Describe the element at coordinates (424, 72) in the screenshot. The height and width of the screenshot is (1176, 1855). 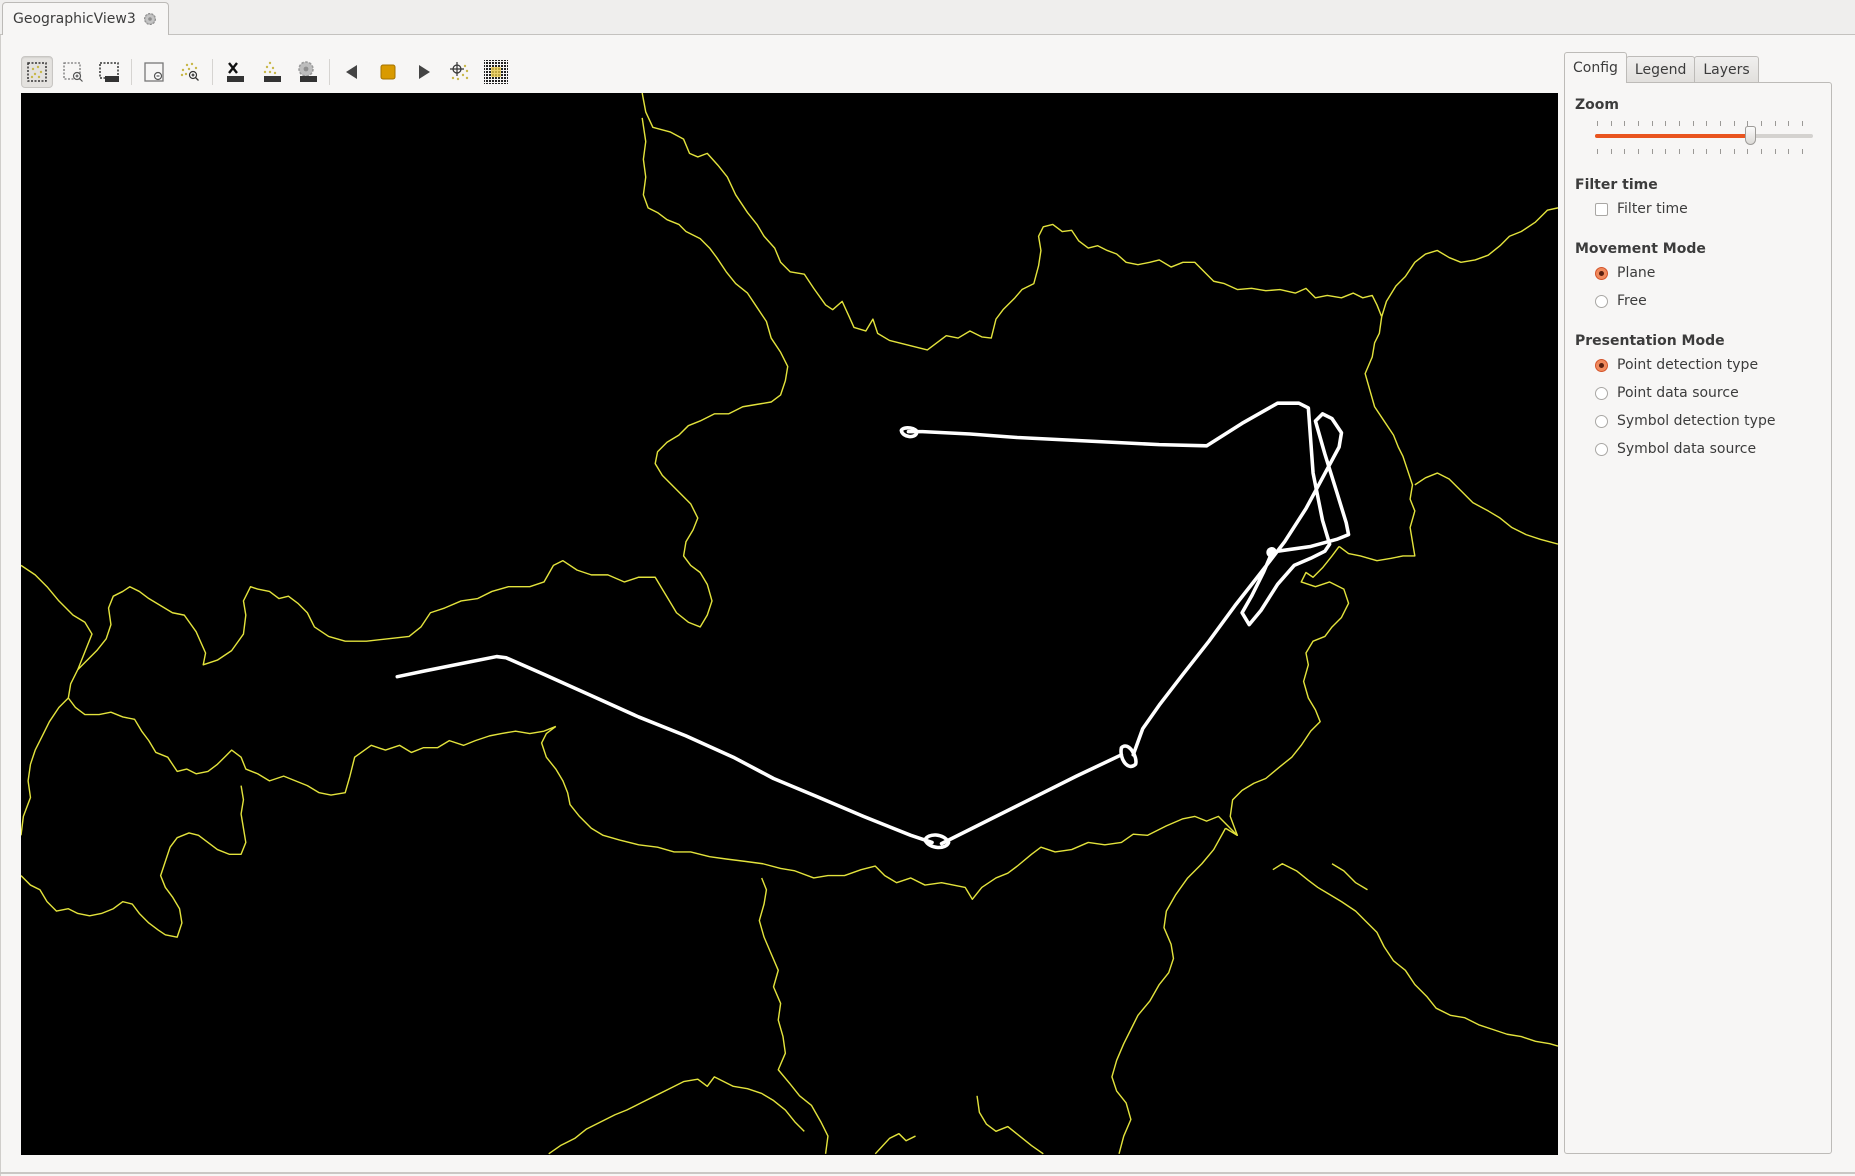
I see `next-button` at that location.